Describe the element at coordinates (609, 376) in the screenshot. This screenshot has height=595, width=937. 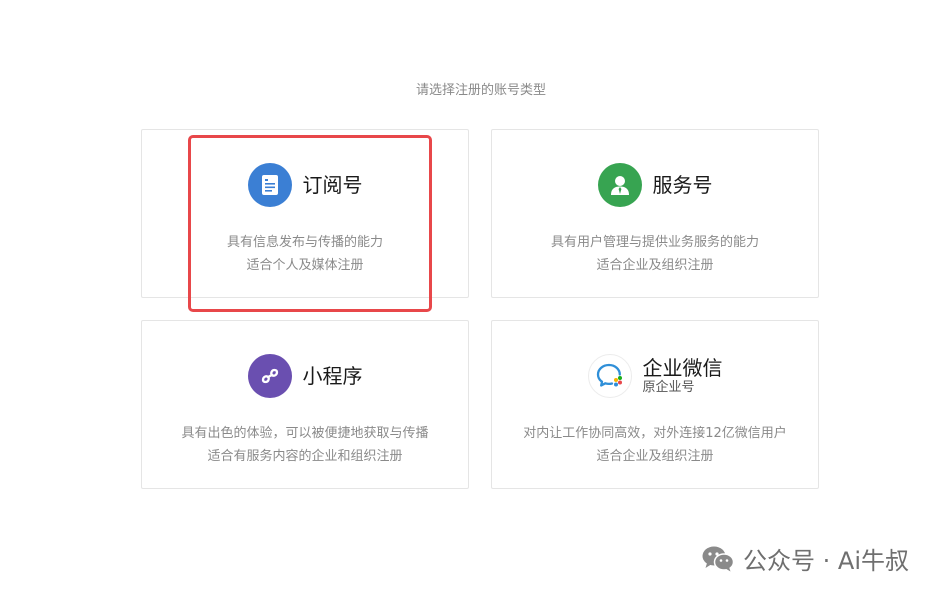
I see `chat-icon` at that location.